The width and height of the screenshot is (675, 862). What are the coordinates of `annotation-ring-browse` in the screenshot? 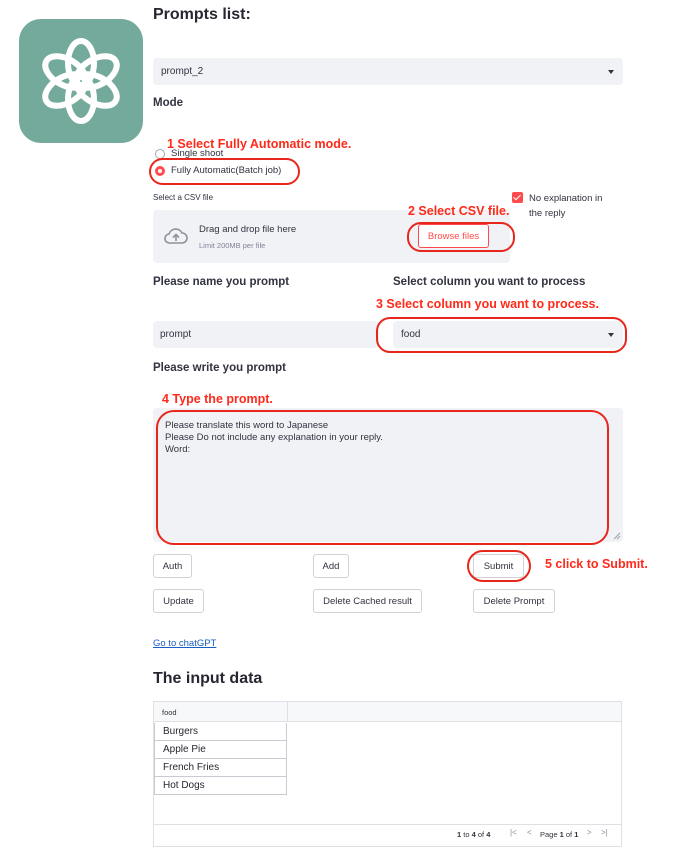 It's located at (461, 237).